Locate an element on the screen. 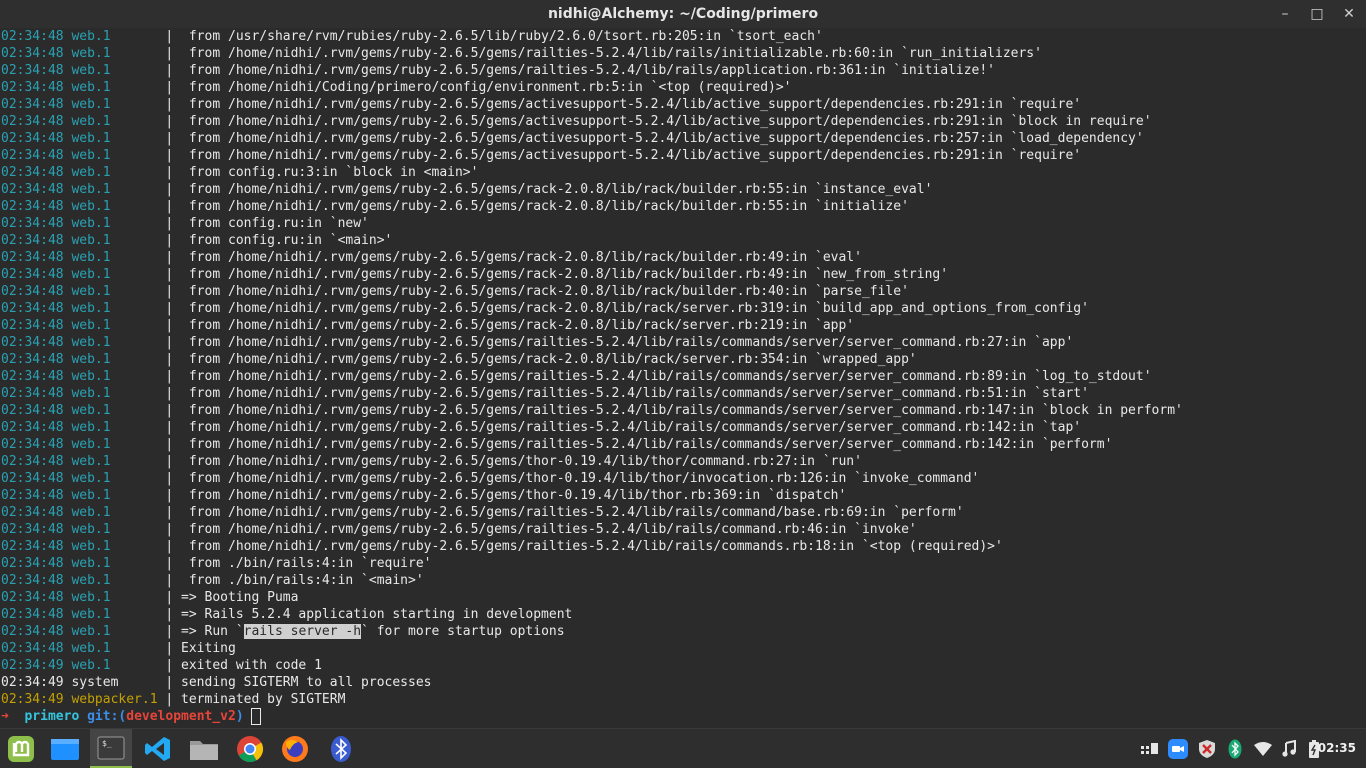 The width and height of the screenshot is (1366, 768). terminal-icon: $_ is located at coordinates (111, 747).